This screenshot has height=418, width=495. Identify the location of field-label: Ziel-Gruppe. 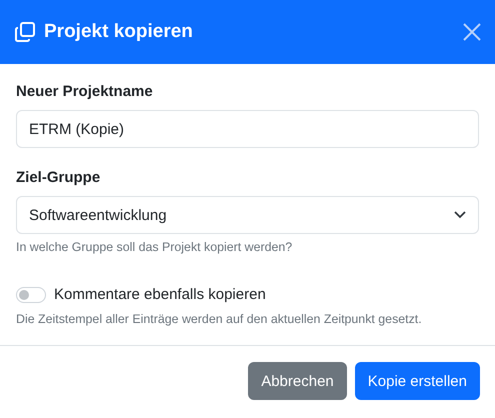
(58, 178).